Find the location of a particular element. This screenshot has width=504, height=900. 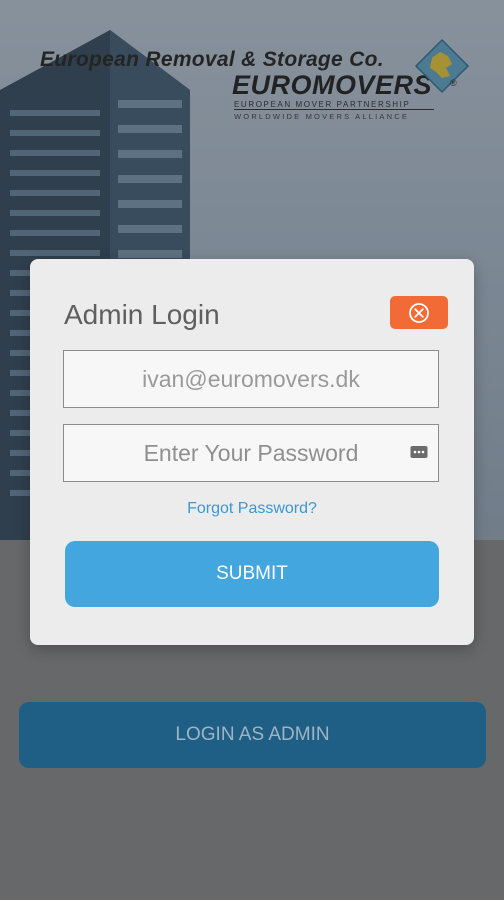

submit-button: SUBMIT is located at coordinates (252, 574).